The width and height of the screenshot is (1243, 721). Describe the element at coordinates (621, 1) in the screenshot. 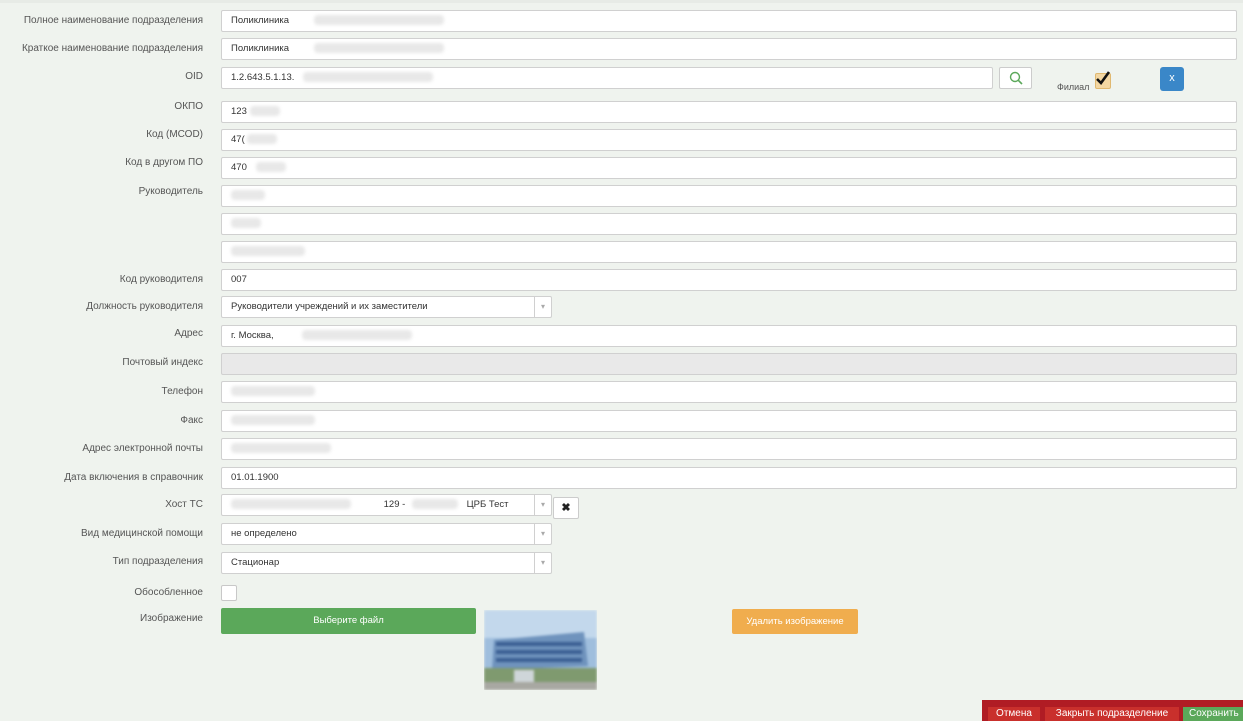

I see `top-border` at that location.